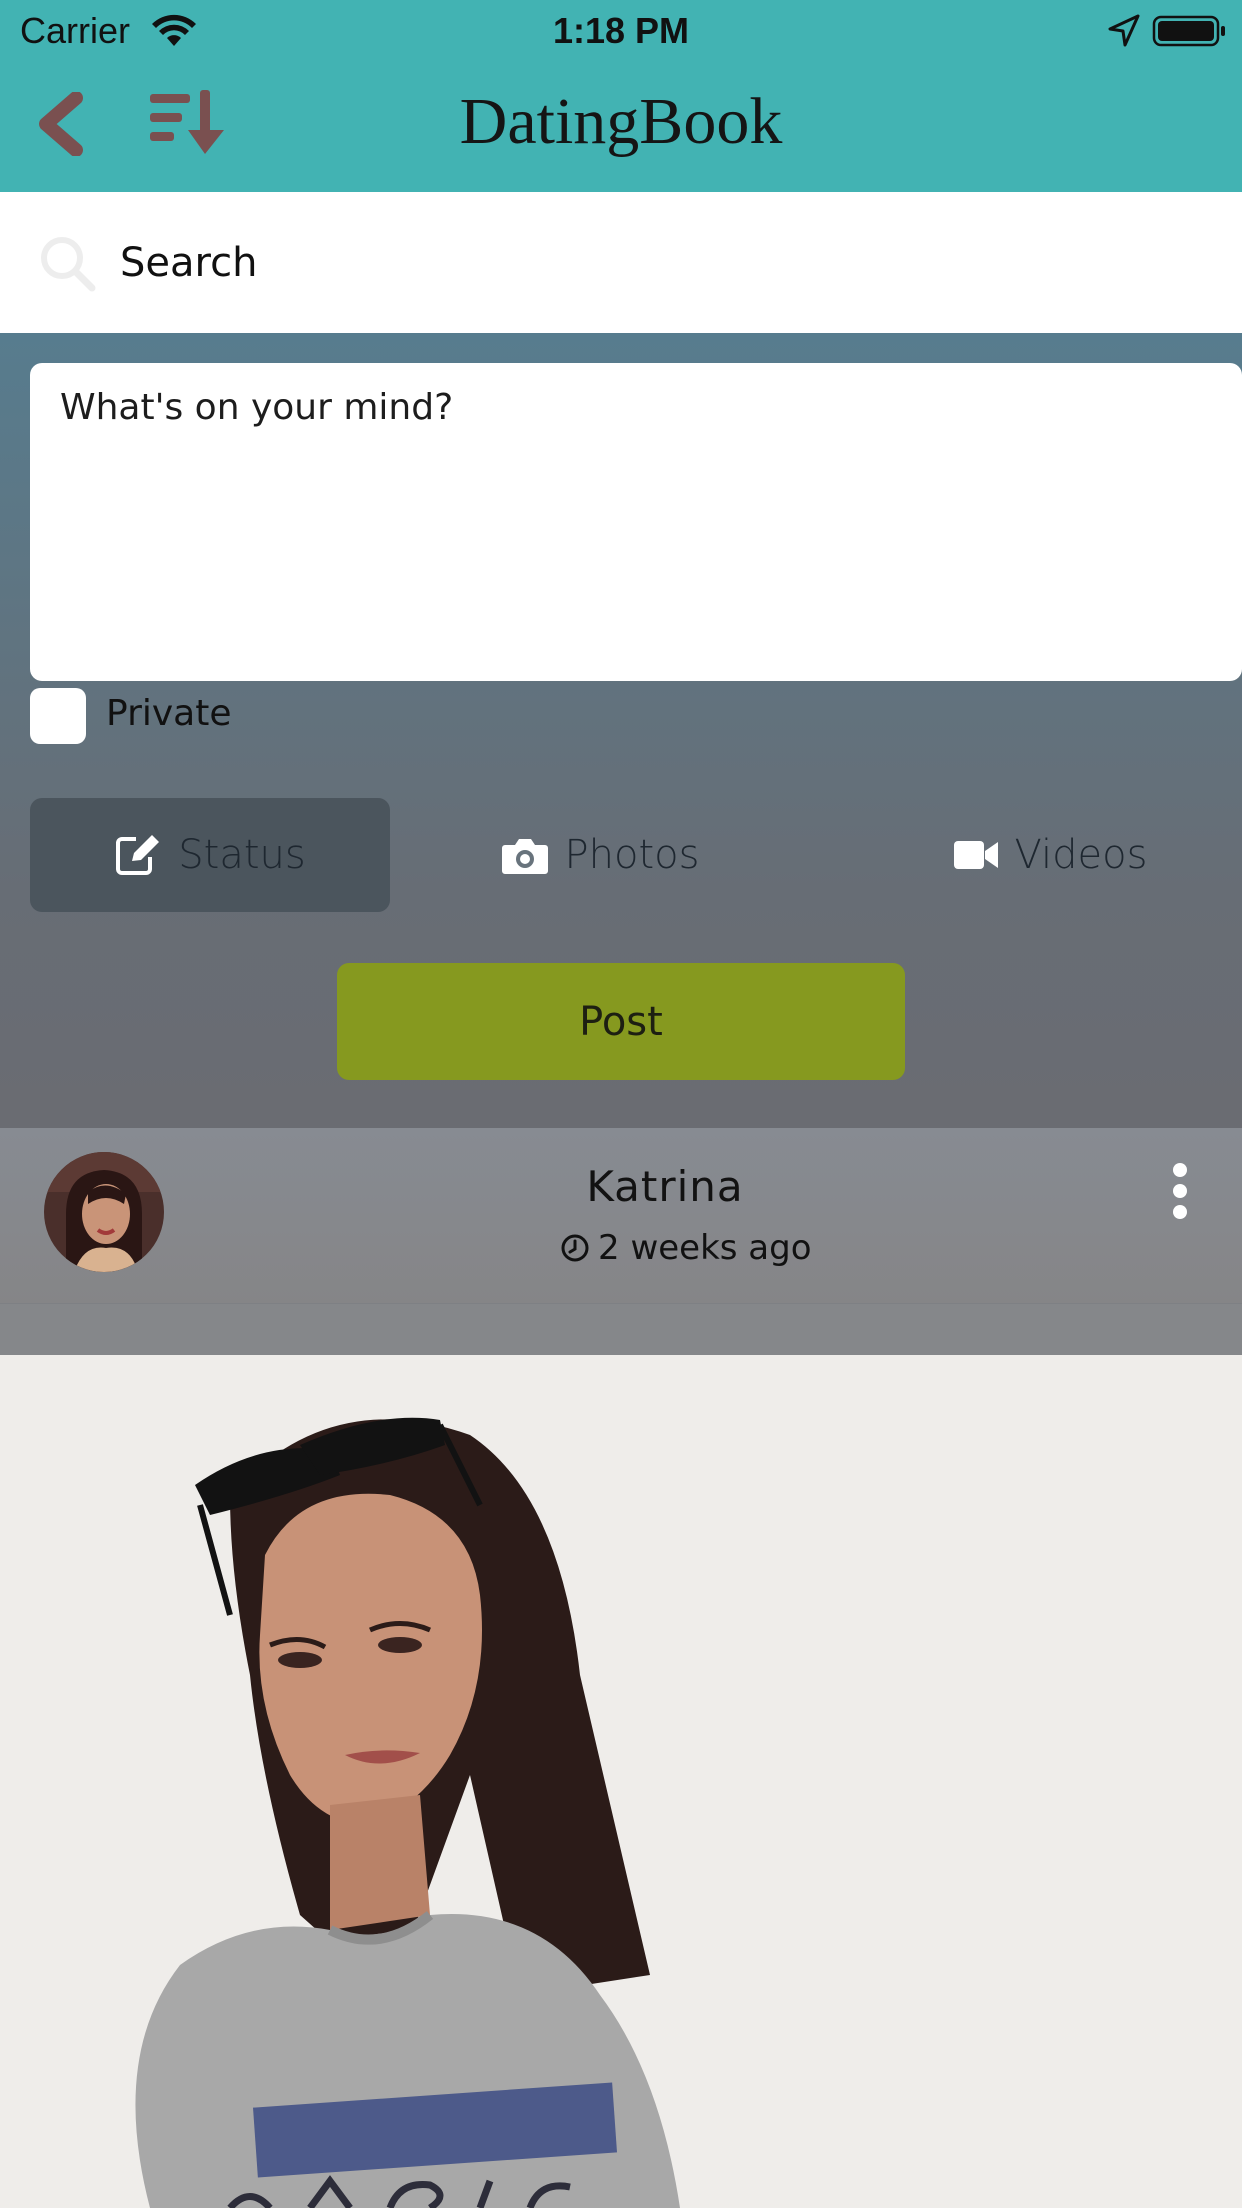 The width and height of the screenshot is (1242, 2208). I want to click on search-bar, so click(621, 262).